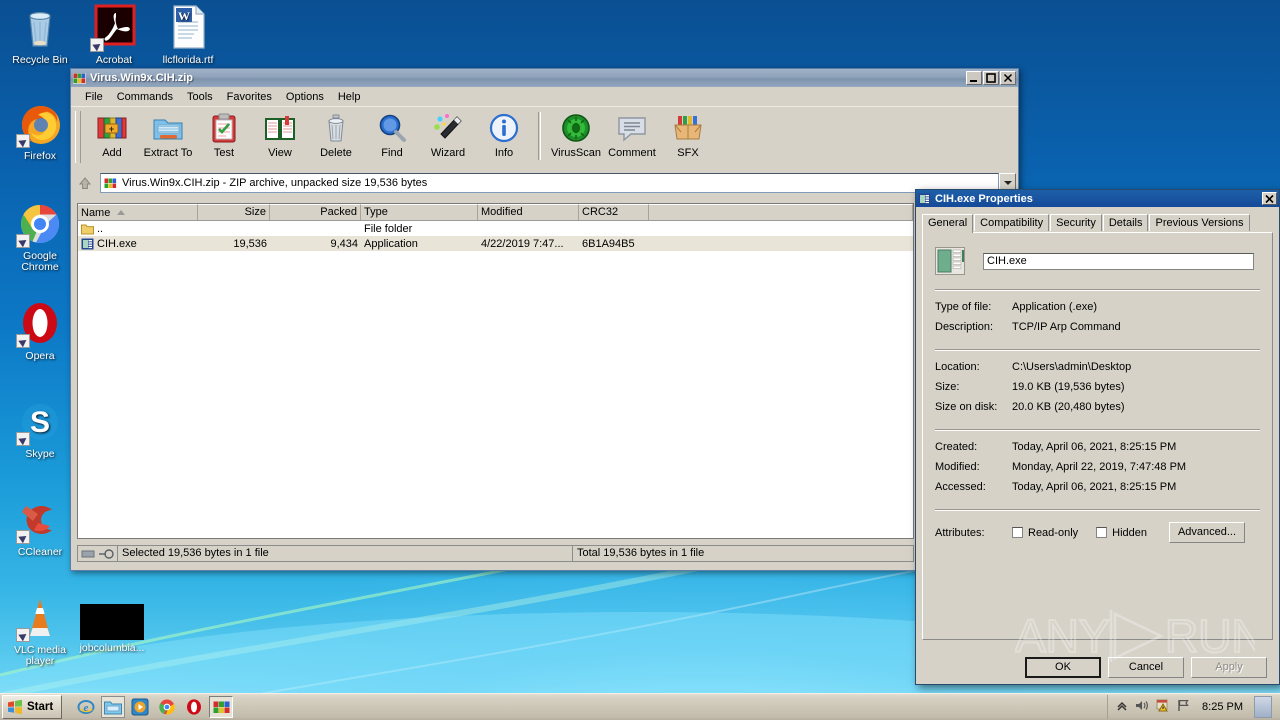  I want to click on up-one-level-button, so click(85, 183).